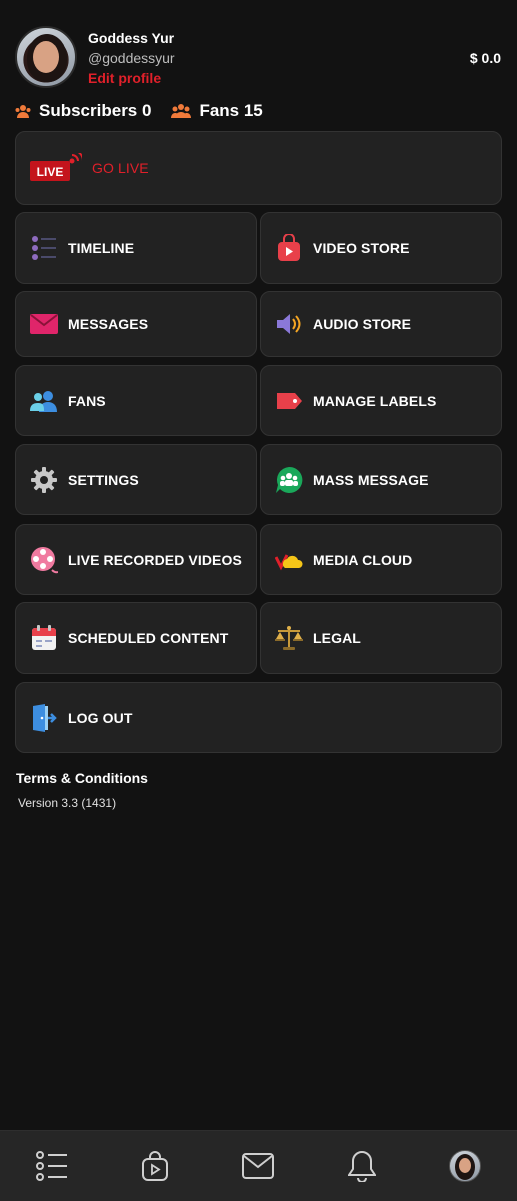  I want to click on nav-messages, so click(258, 1166).